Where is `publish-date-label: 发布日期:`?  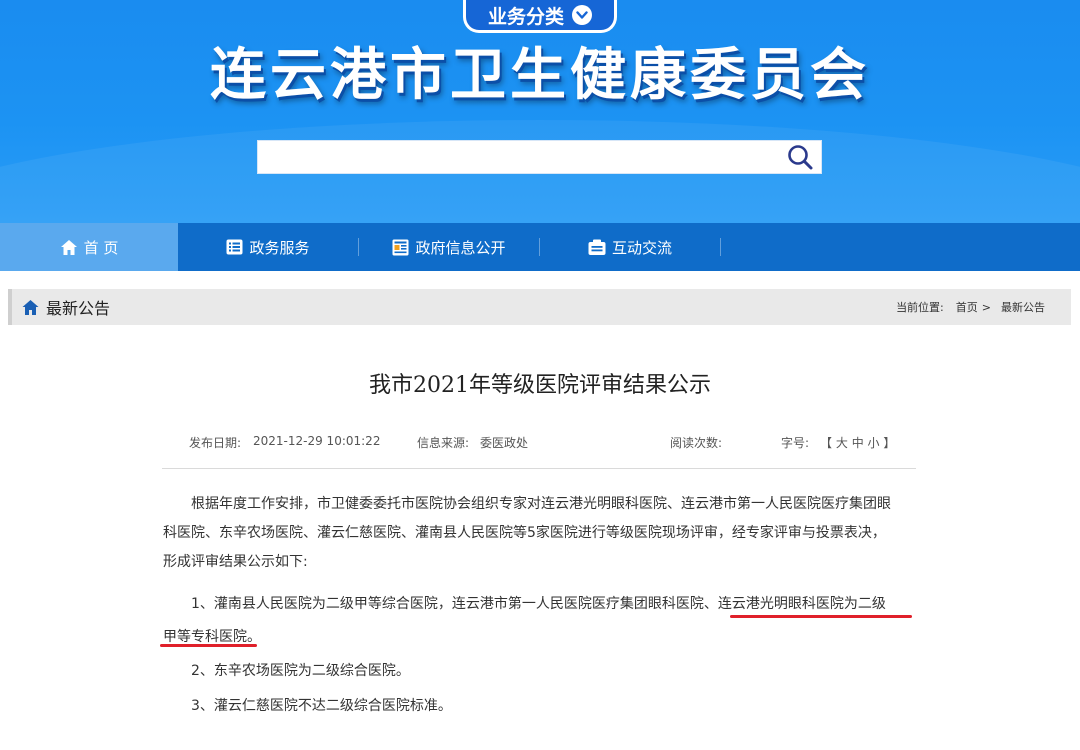
publish-date-label: 发布日期: is located at coordinates (215, 443).